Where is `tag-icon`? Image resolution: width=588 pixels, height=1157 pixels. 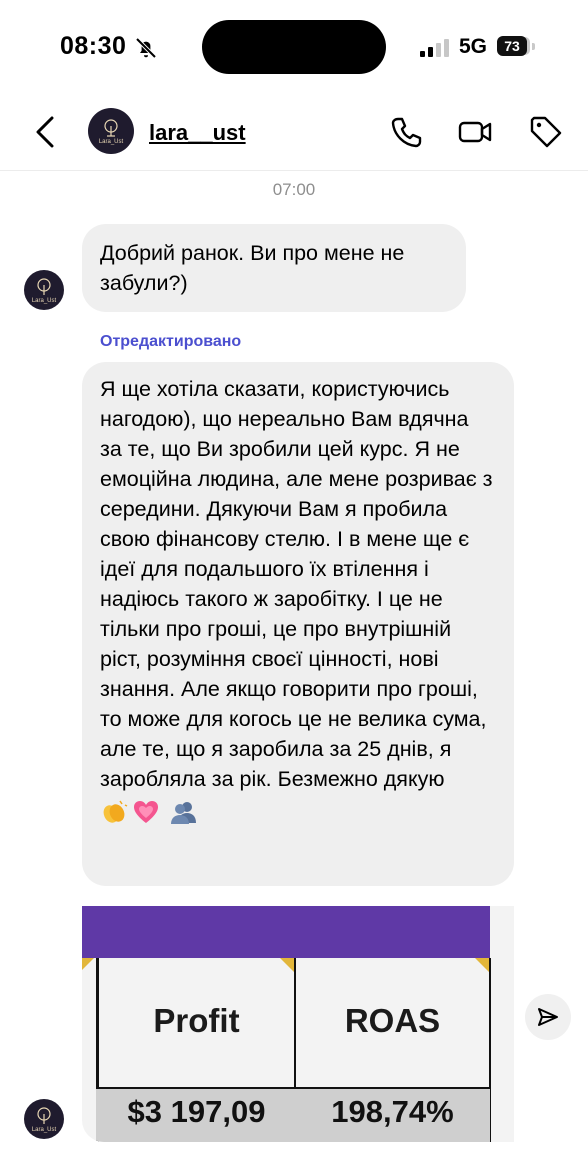 tag-icon is located at coordinates (546, 132).